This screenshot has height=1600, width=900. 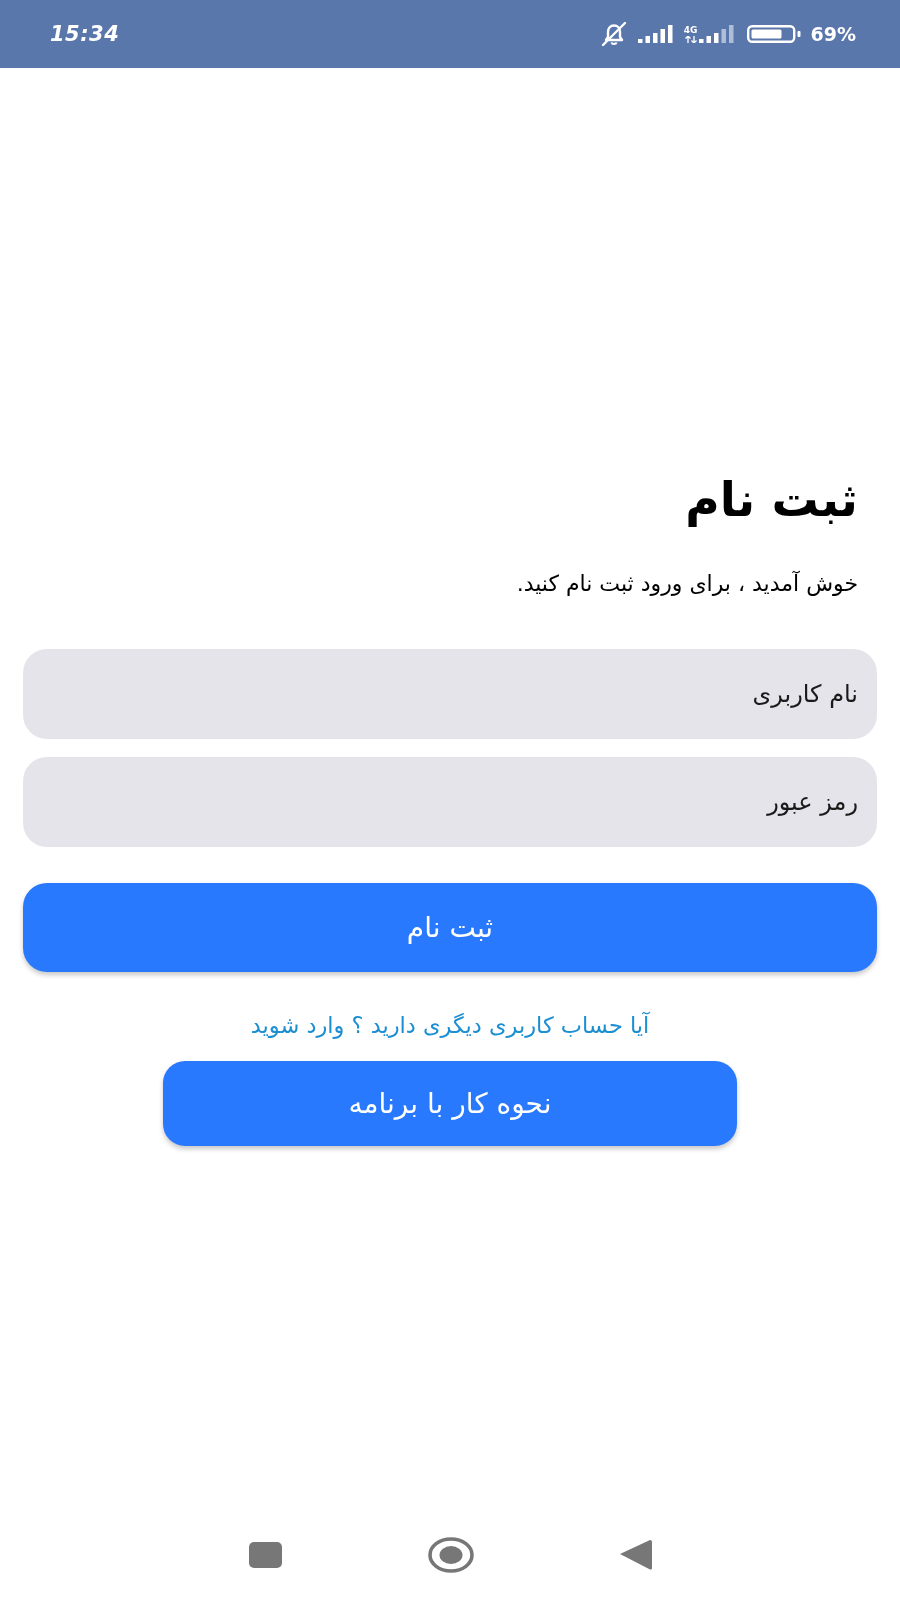 I want to click on username-field: نام کاربری, so click(x=450, y=694).